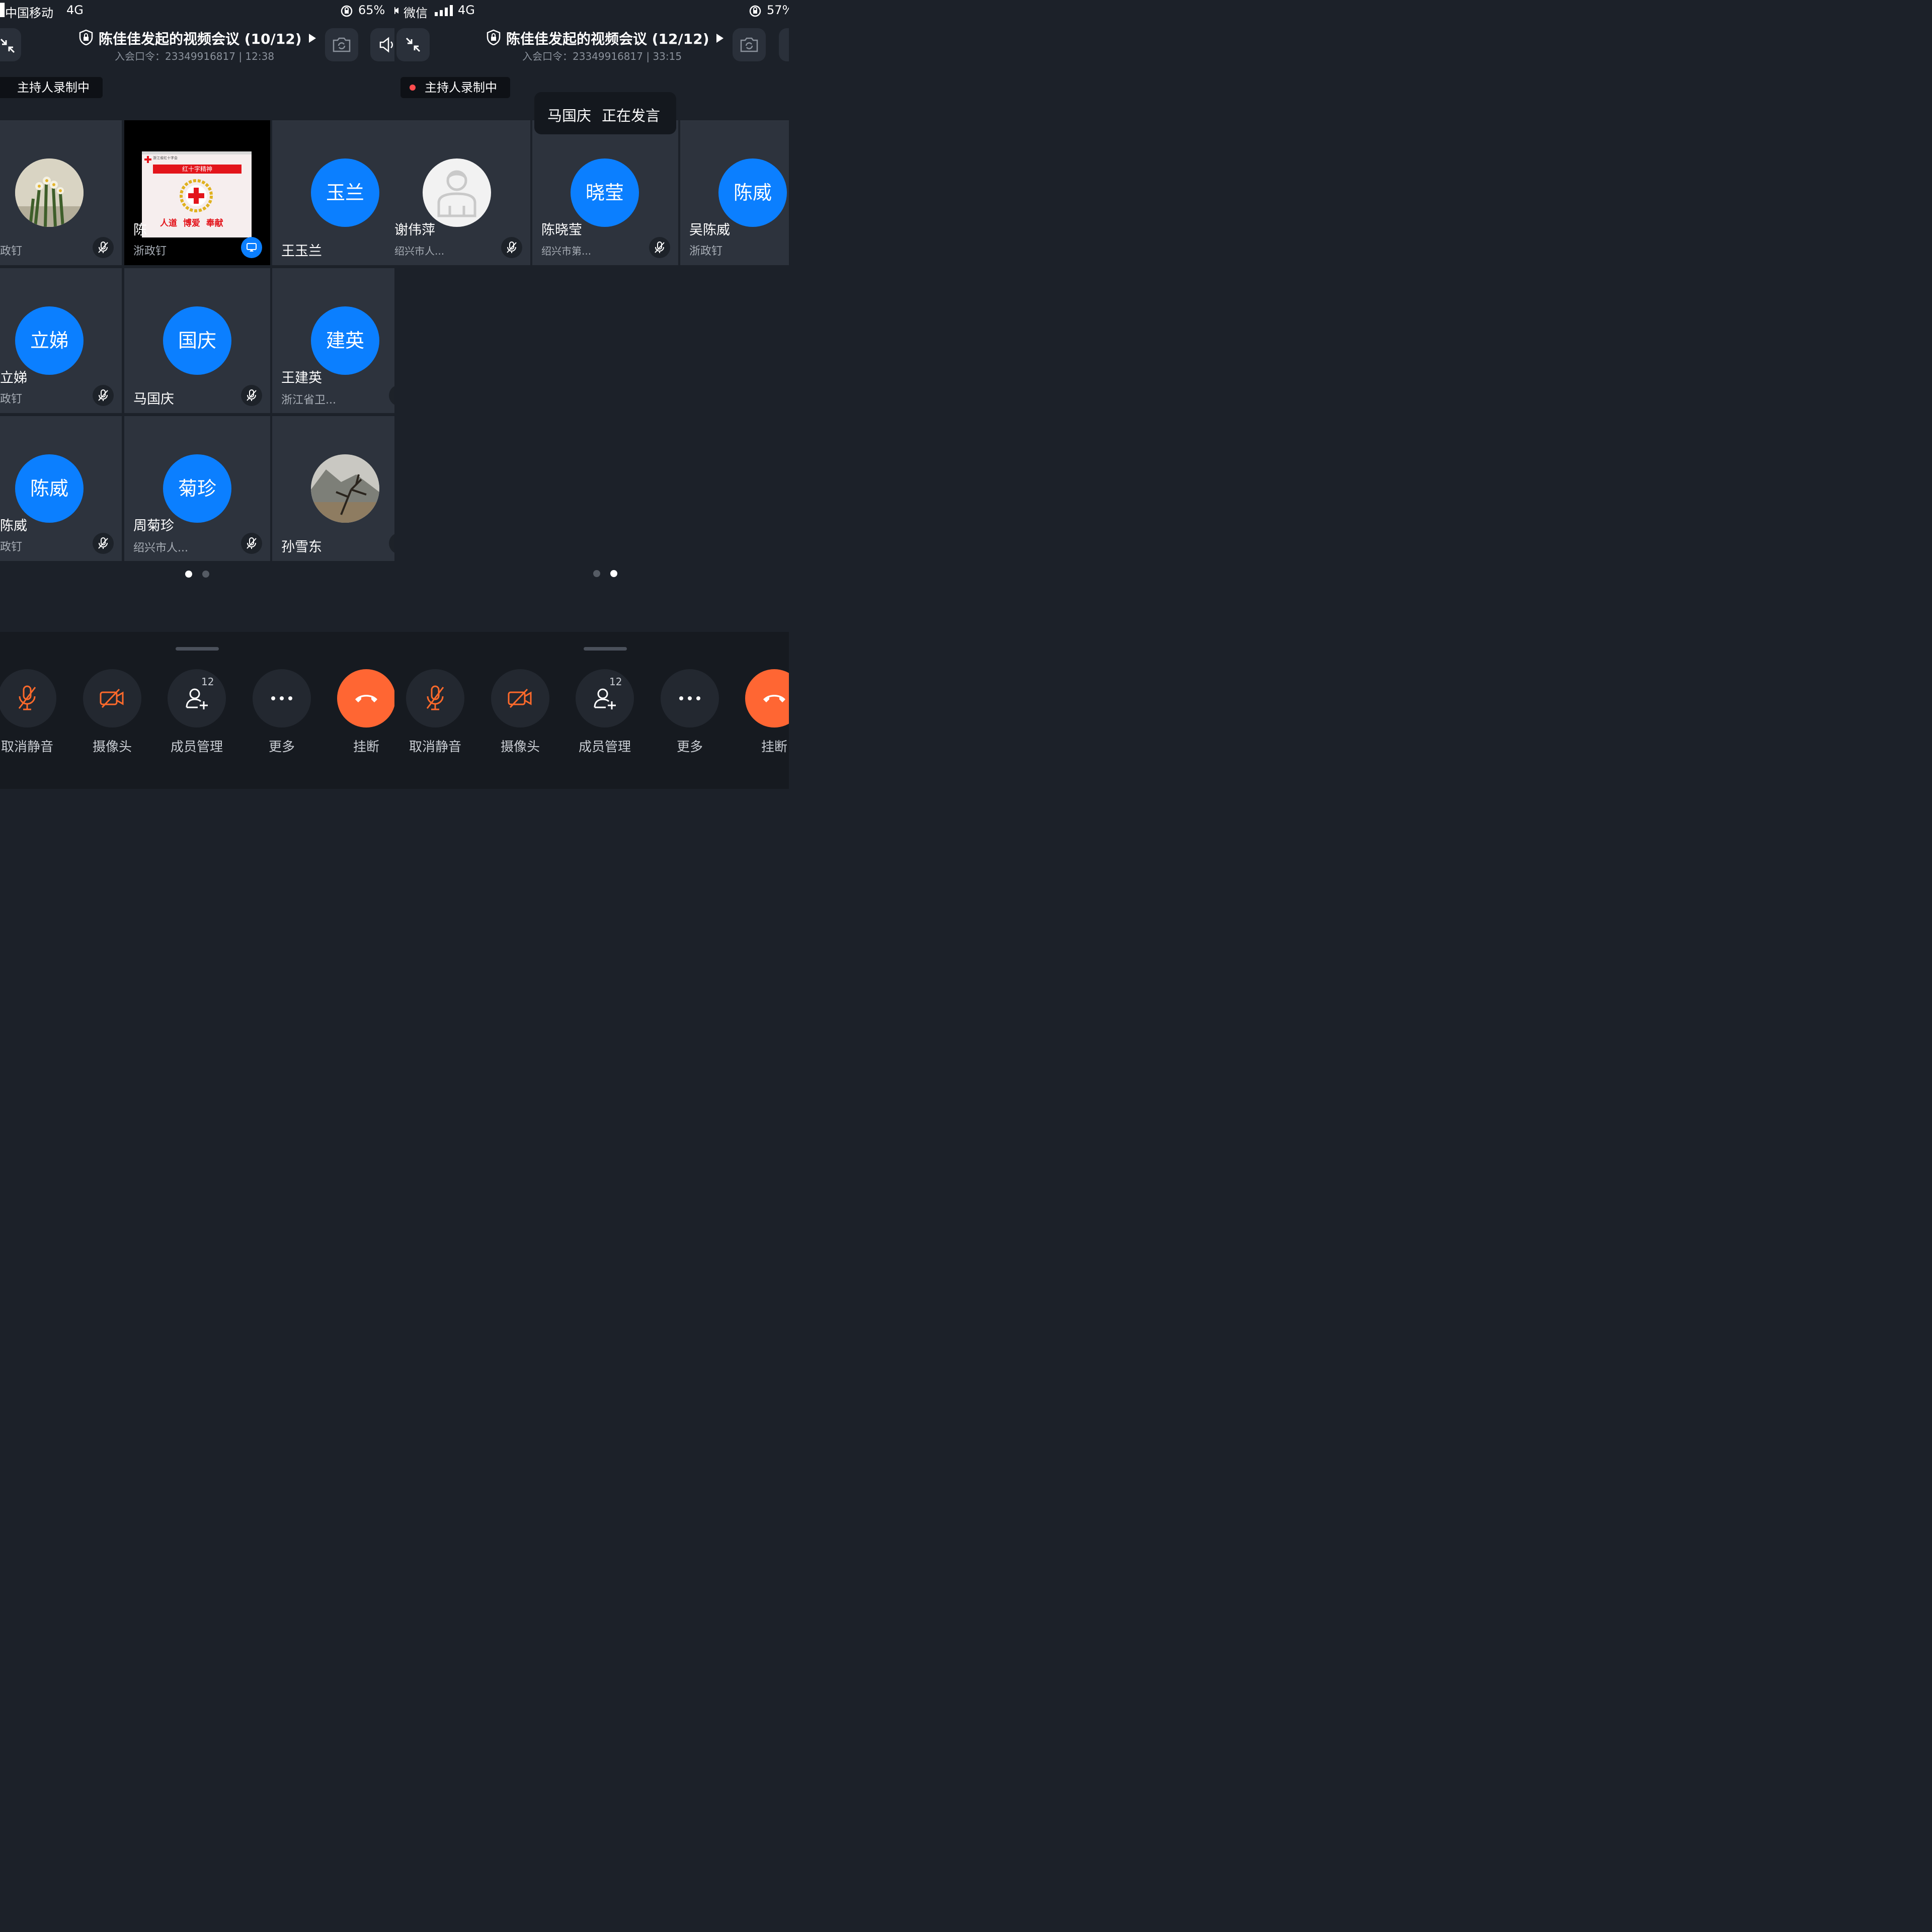 The image size is (1932, 1932). I want to click on more-dots-icon, so click(690, 698).